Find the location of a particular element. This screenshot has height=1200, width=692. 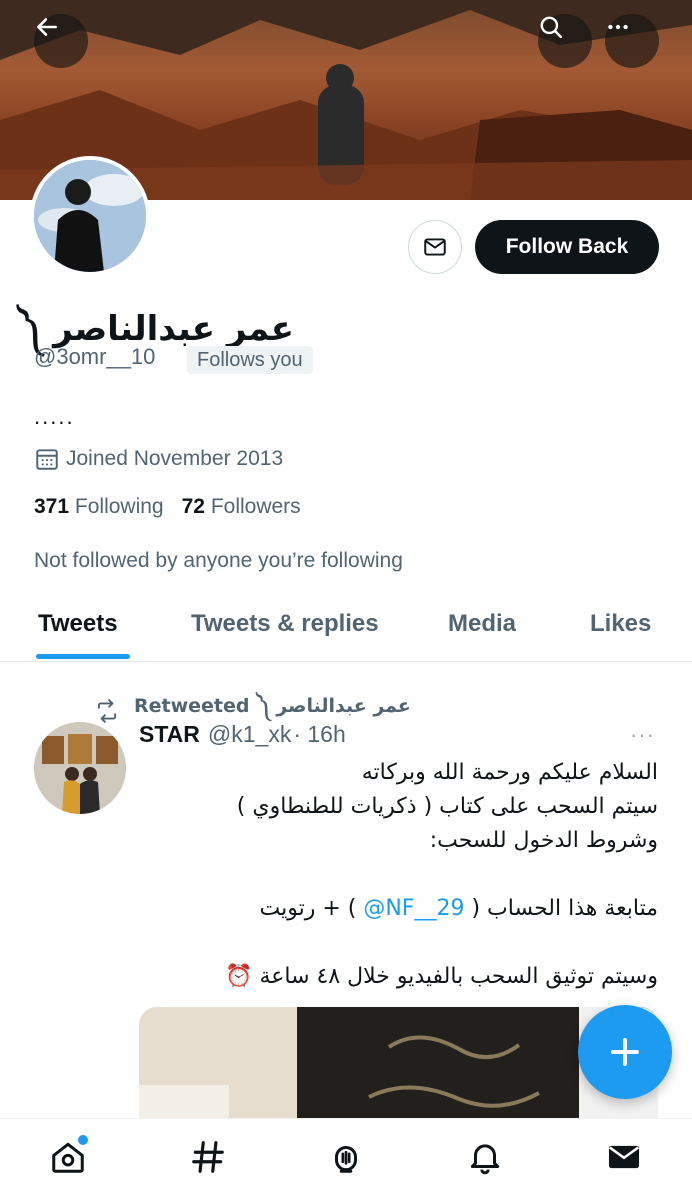

tweet-author-avatar is located at coordinates (80, 768).